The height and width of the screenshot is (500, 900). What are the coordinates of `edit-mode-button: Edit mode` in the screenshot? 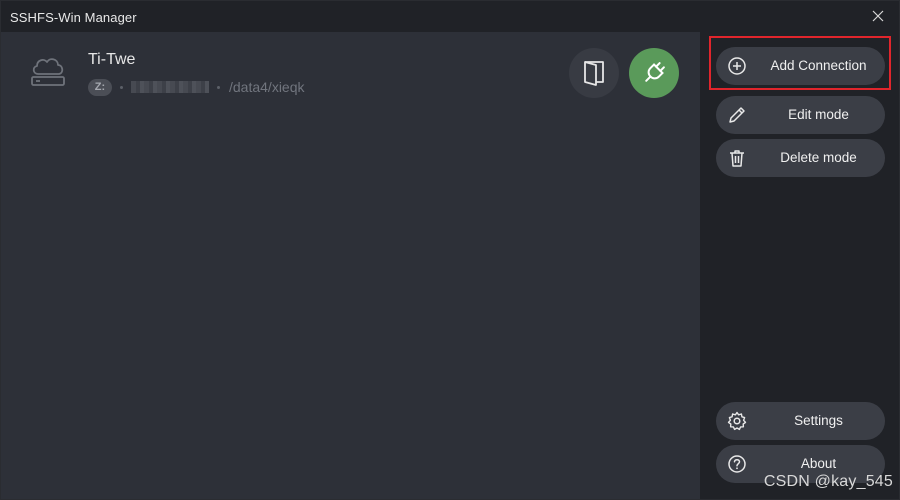 It's located at (800, 115).